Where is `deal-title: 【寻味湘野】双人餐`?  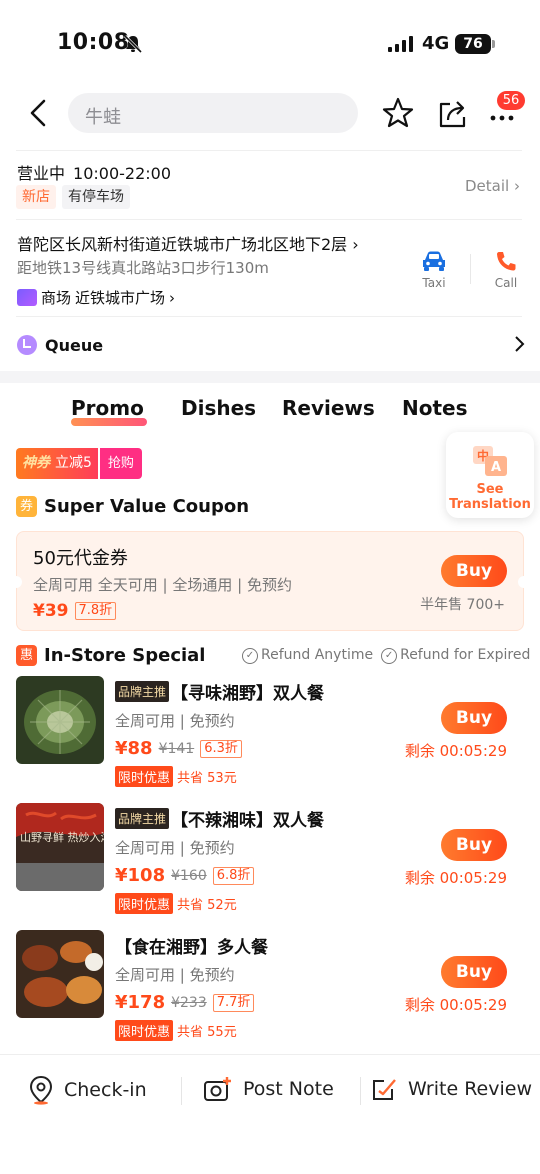 deal-title: 【寻味湘野】双人餐 is located at coordinates (248, 694).